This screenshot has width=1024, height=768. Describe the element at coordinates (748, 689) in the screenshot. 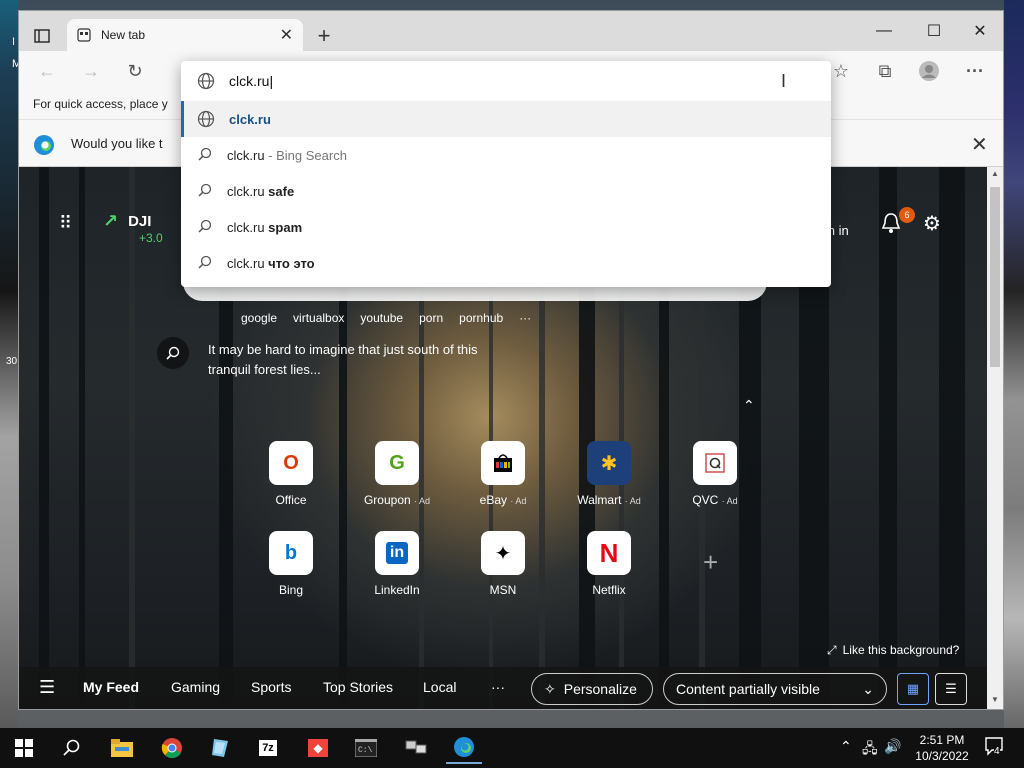

I see `content-visibility-label: Content partially visible` at that location.